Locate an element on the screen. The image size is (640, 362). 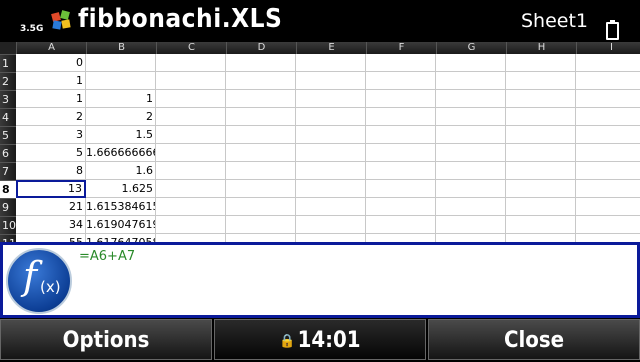
cell-f4 is located at coordinates (401, 117).